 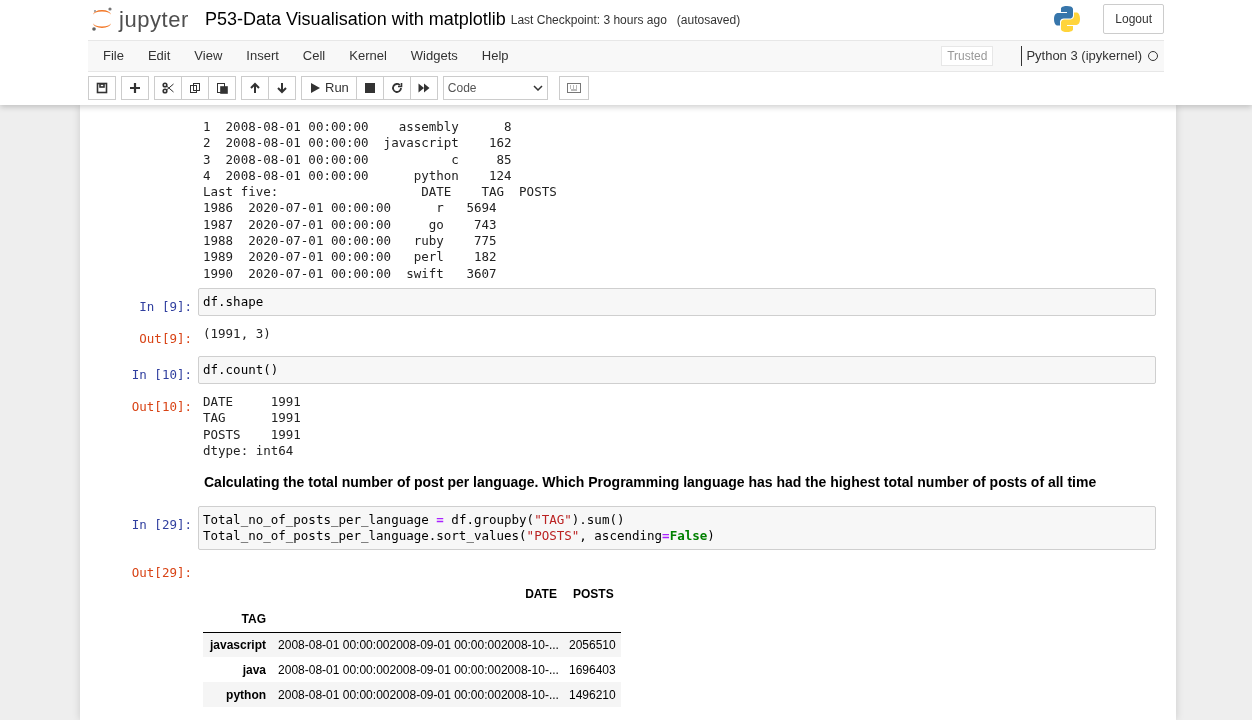 I want to click on code-input: Total_no_of_posts_per_language = df.groupby("TAG").sum() Total_no_of_posts_per_language.sort_values("POSTS", ascending=False), so click(x=677, y=528).